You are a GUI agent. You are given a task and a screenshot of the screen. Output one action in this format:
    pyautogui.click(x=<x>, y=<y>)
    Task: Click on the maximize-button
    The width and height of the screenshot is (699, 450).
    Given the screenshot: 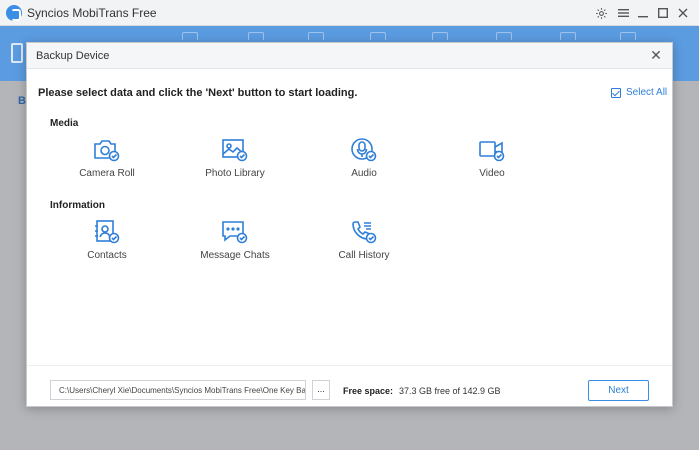 What is the action you would take?
    pyautogui.click(x=663, y=13)
    